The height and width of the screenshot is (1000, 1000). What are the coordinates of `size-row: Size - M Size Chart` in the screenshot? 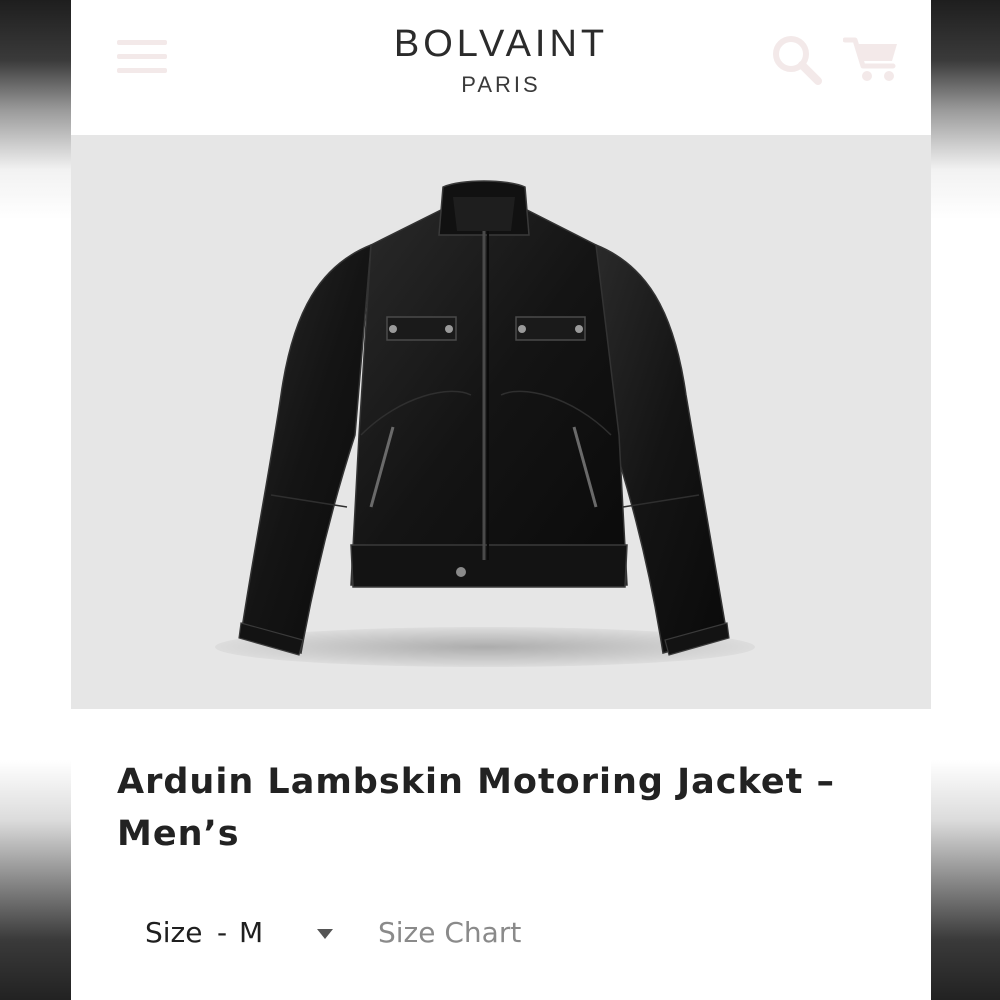 It's located at (505, 933).